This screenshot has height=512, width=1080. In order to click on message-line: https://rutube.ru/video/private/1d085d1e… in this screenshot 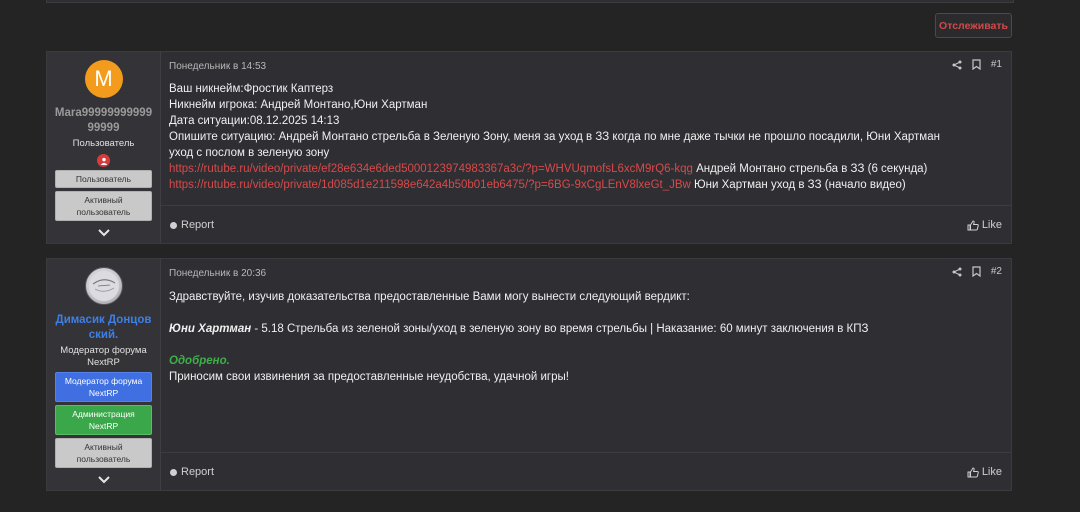, I will do `click(564, 185)`.